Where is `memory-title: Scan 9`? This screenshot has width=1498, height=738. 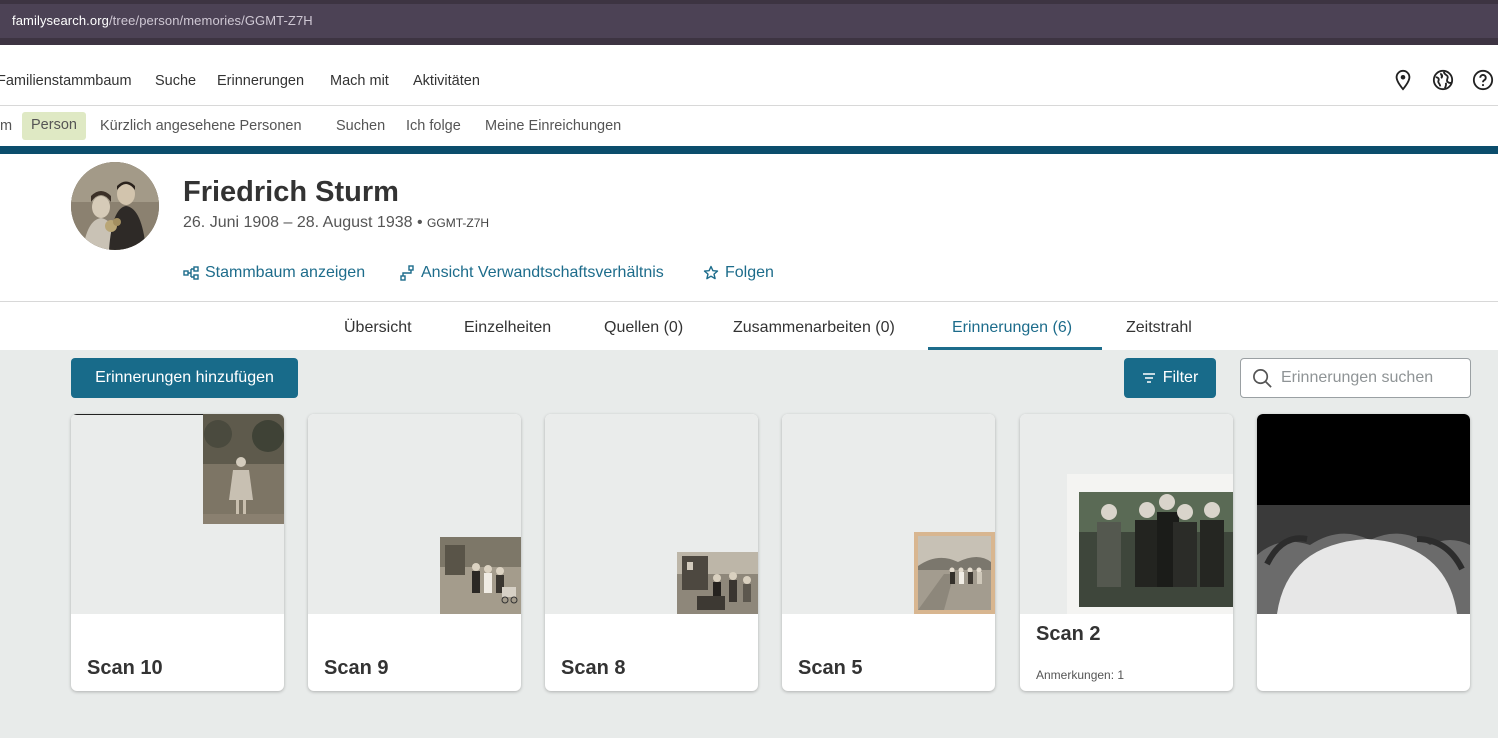 memory-title: Scan 9 is located at coordinates (356, 668).